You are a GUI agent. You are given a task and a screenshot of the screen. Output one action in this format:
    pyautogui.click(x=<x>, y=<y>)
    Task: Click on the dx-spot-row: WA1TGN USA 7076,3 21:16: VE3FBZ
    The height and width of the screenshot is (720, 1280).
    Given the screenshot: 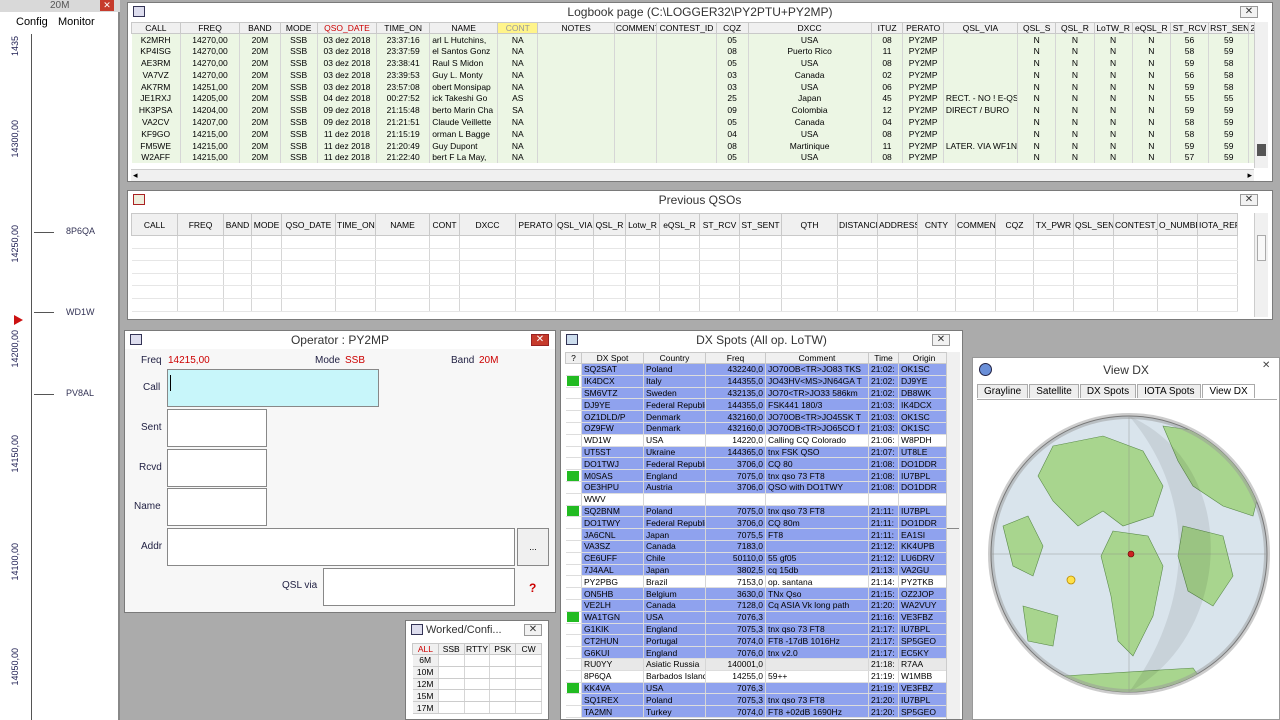 What is the action you would take?
    pyautogui.click(x=757, y=617)
    